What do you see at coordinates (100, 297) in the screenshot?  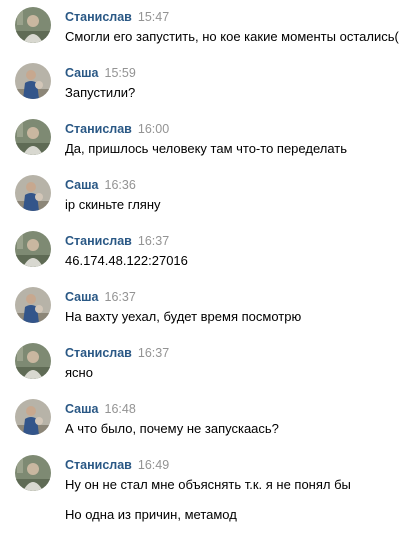 I see `message-header: Саша 16:37` at bounding box center [100, 297].